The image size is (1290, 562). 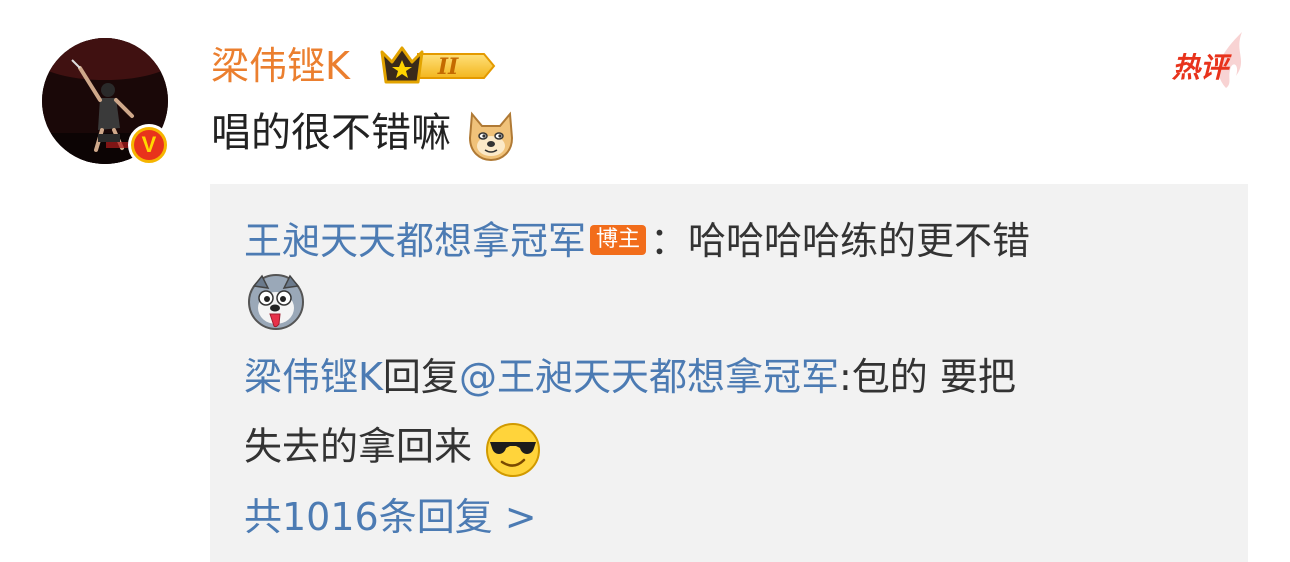 I want to click on reply-1: 王昶天天都想拿冠军 博主 ：哈哈哈哈练的更不错, so click(x=637, y=241).